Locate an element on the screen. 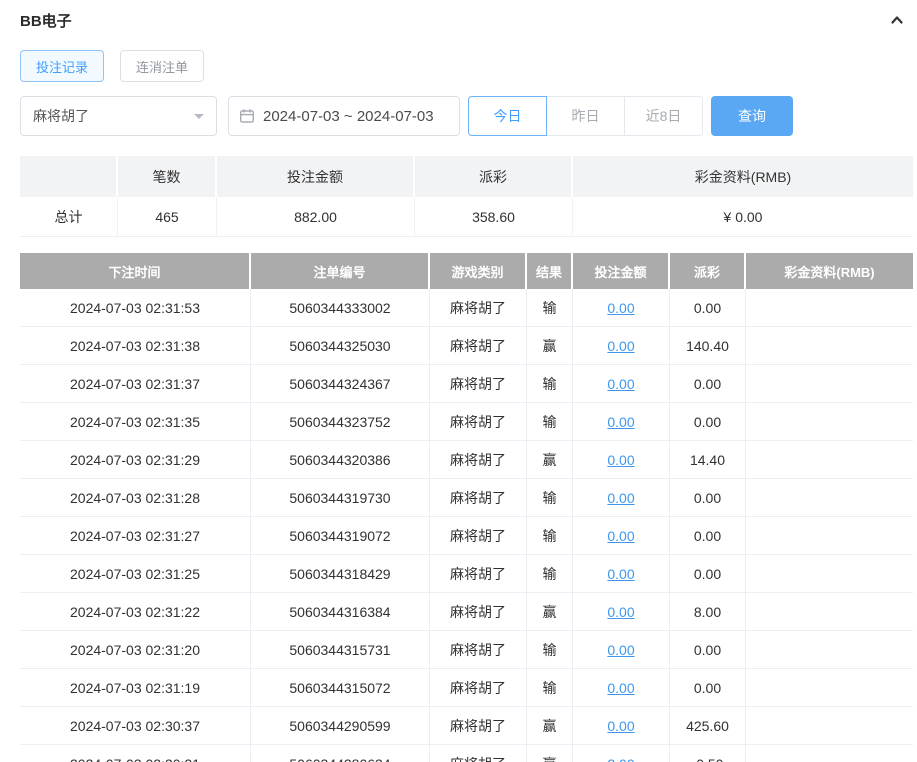  order-number-cell: 5060344319730 is located at coordinates (340, 498).